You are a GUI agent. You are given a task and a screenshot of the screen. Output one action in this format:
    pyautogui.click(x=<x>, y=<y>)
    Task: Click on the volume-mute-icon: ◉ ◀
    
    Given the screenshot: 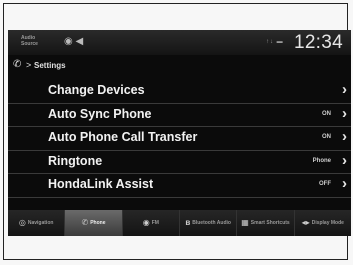 What is the action you would take?
    pyautogui.click(x=73, y=41)
    